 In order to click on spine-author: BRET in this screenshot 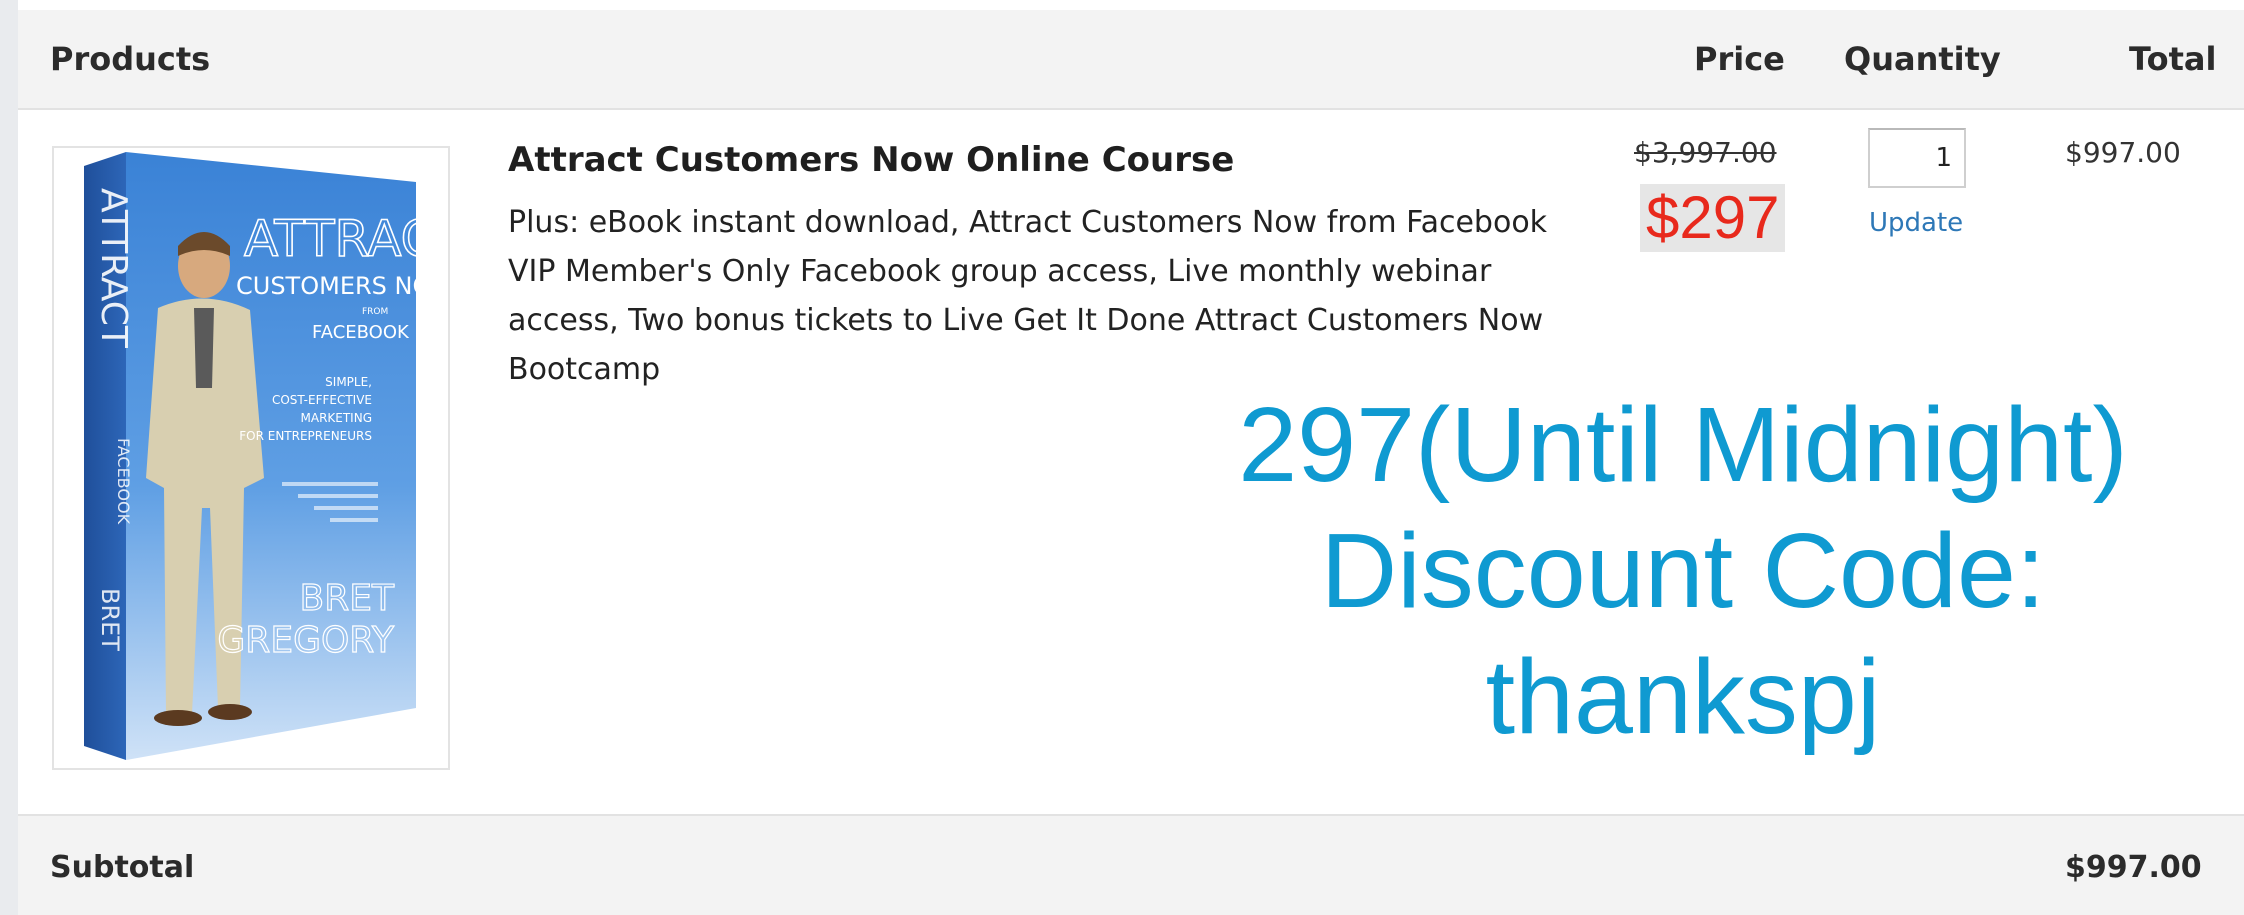, I will do `click(110, 619)`.